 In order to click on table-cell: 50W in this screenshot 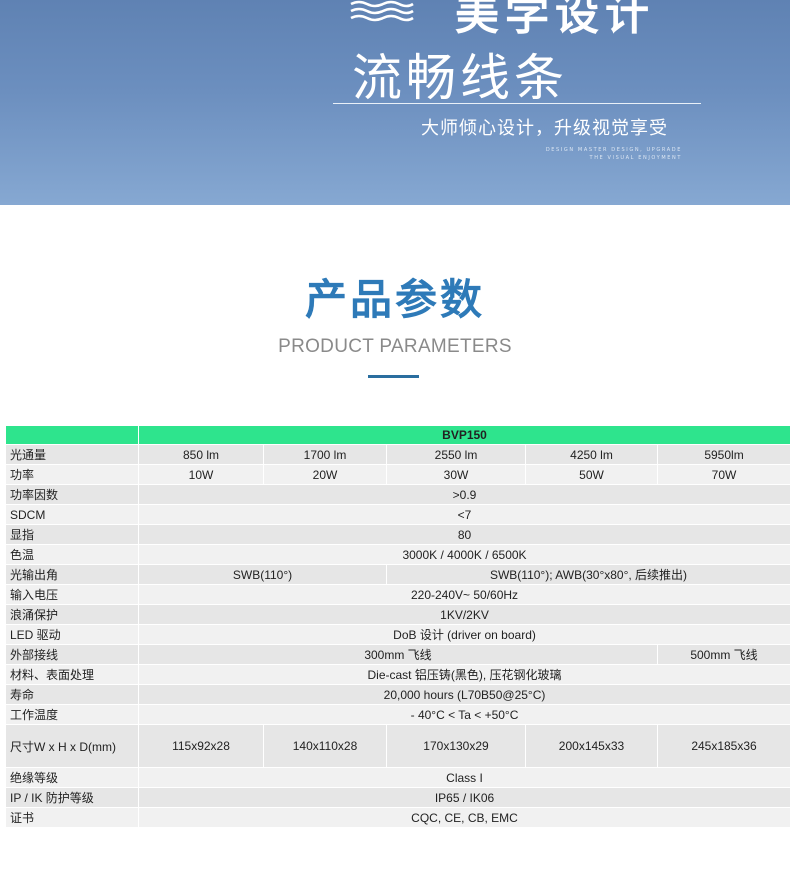, I will do `click(591, 474)`.